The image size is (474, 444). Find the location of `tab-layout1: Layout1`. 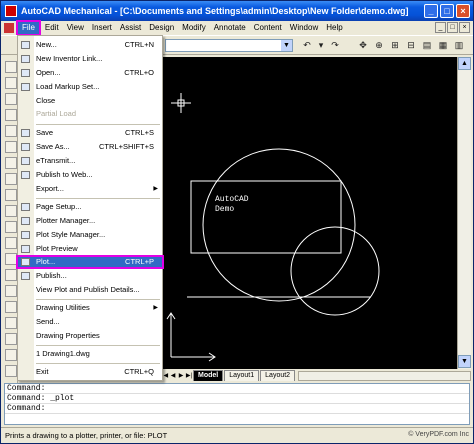

tab-layout1: Layout1 is located at coordinates (242, 375).